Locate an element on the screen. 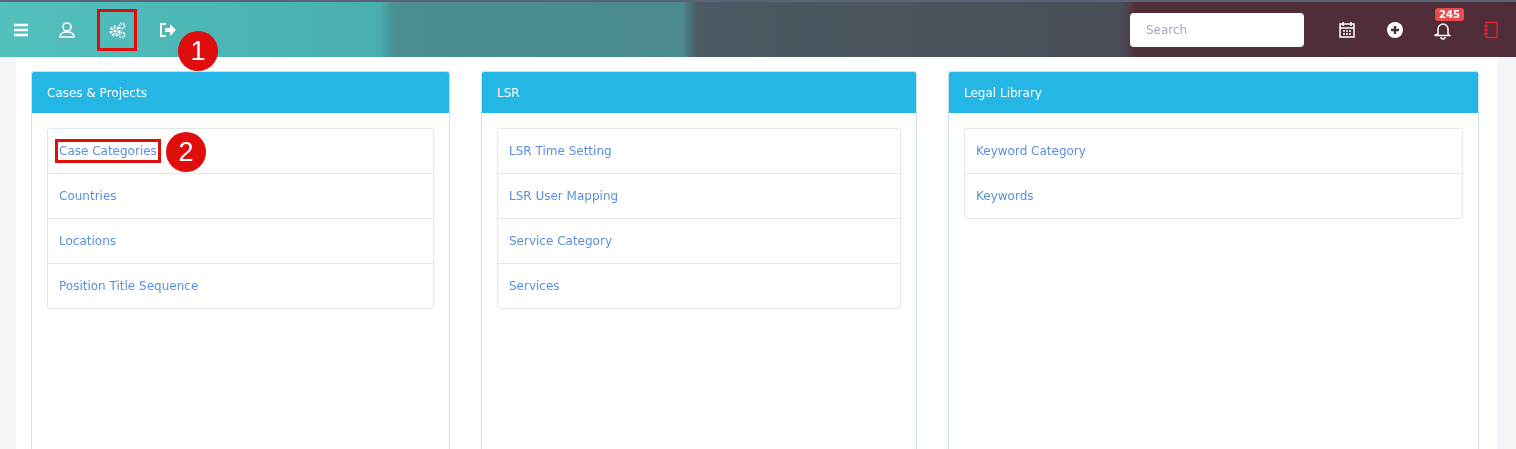  settings-link: Service Category is located at coordinates (560, 241).